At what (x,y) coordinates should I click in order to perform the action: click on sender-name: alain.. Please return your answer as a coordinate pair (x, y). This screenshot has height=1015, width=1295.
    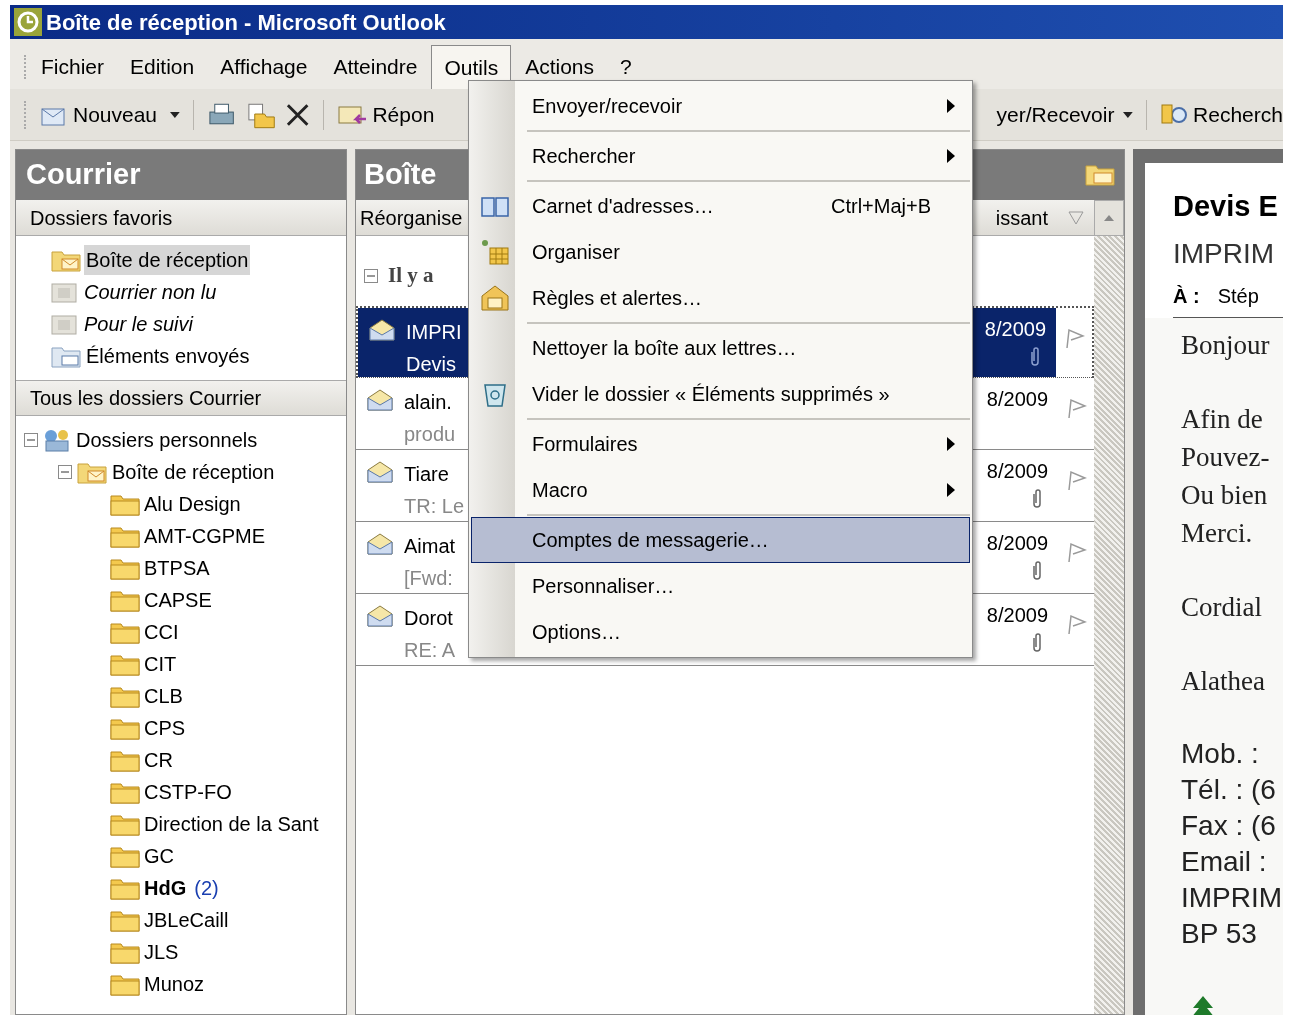
    Looking at the image, I should click on (428, 402).